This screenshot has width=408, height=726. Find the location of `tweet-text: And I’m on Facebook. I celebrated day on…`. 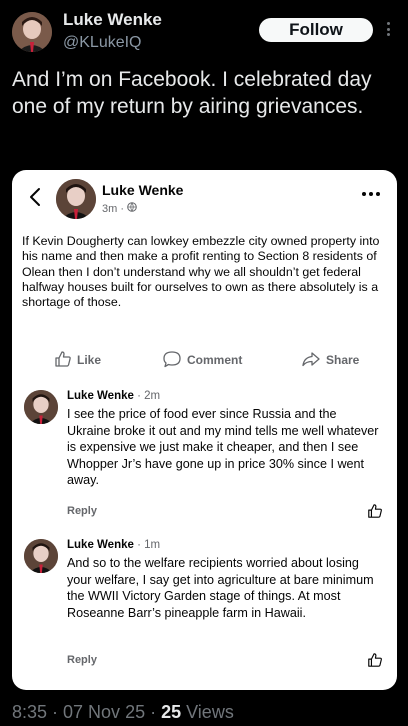

tweet-text: And I’m on Facebook. I celebrated day on… is located at coordinates (192, 93).